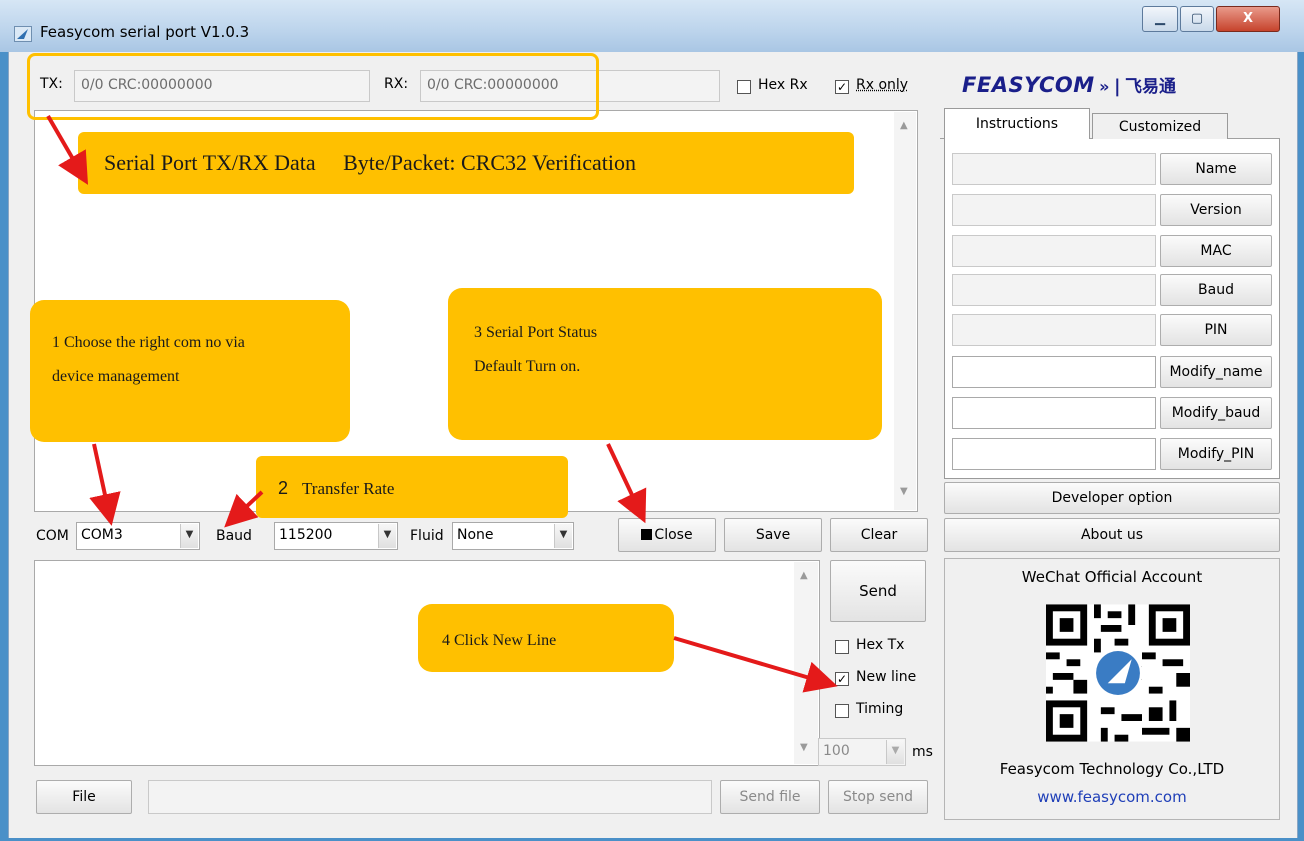 This screenshot has width=1304, height=841. Describe the element at coordinates (475, 535) in the screenshot. I see `fluid-select-value: None` at that location.